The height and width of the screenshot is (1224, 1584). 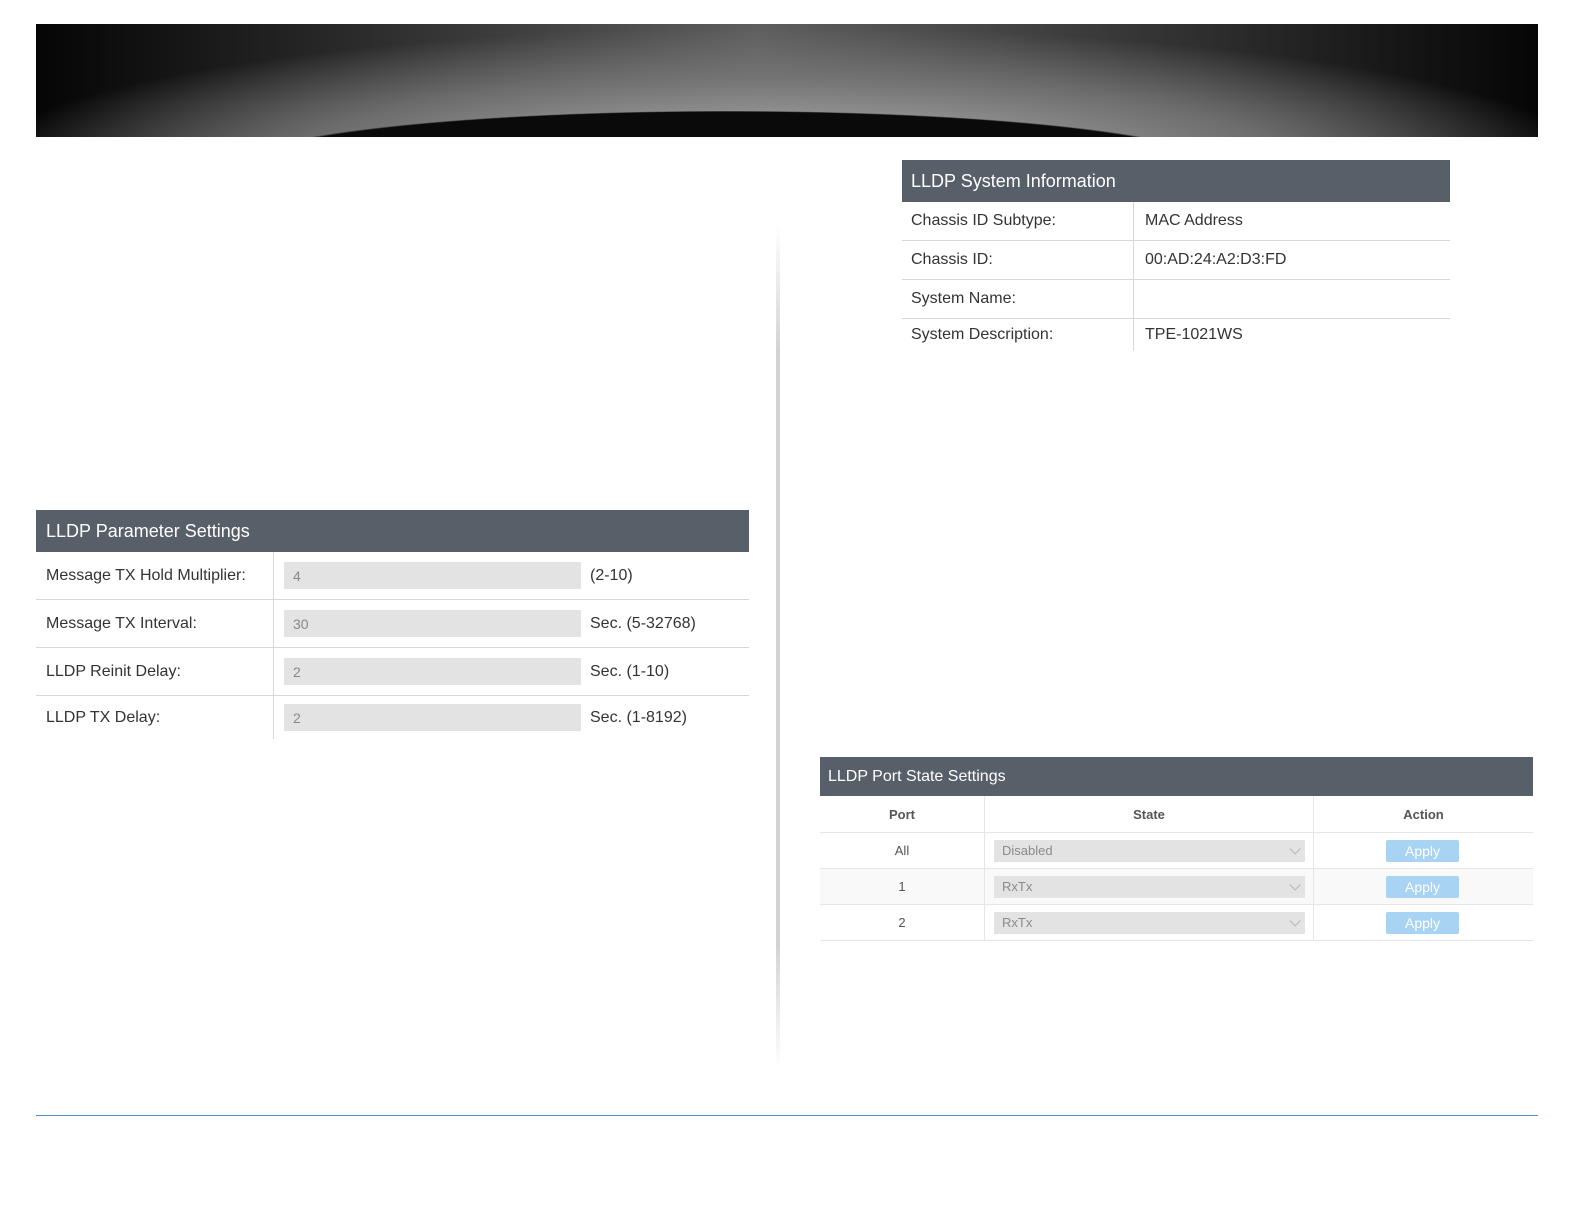 What do you see at coordinates (432, 575) in the screenshot?
I see `tx-hold-multiplier-input` at bounding box center [432, 575].